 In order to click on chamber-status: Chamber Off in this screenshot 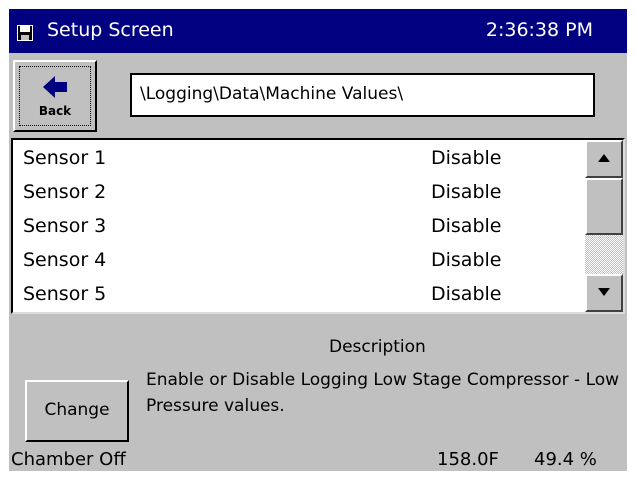, I will do `click(68, 459)`.